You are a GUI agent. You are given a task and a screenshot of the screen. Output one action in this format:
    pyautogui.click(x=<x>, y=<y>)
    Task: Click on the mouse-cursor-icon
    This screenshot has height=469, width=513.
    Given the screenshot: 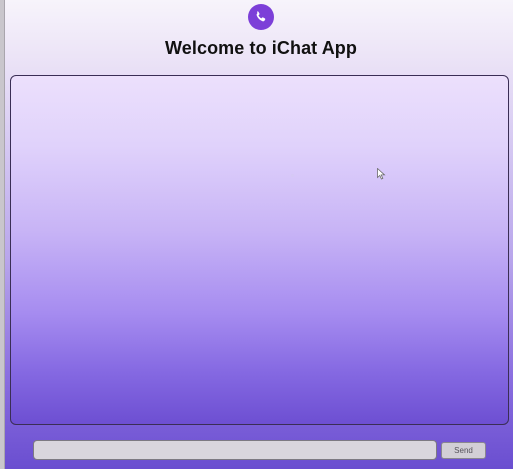 What is the action you would take?
    pyautogui.click(x=381, y=174)
    